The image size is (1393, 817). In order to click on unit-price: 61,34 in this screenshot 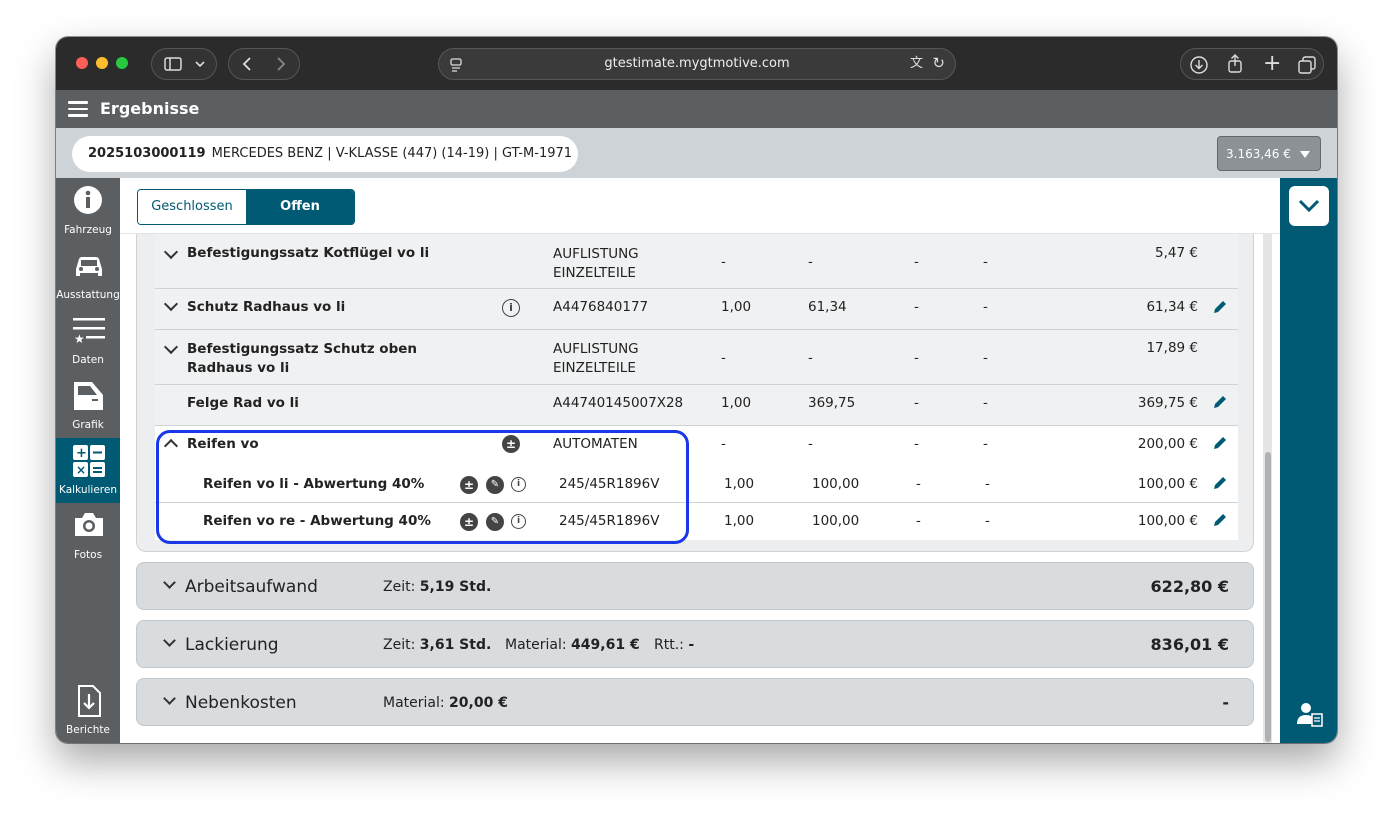, I will do `click(827, 307)`.